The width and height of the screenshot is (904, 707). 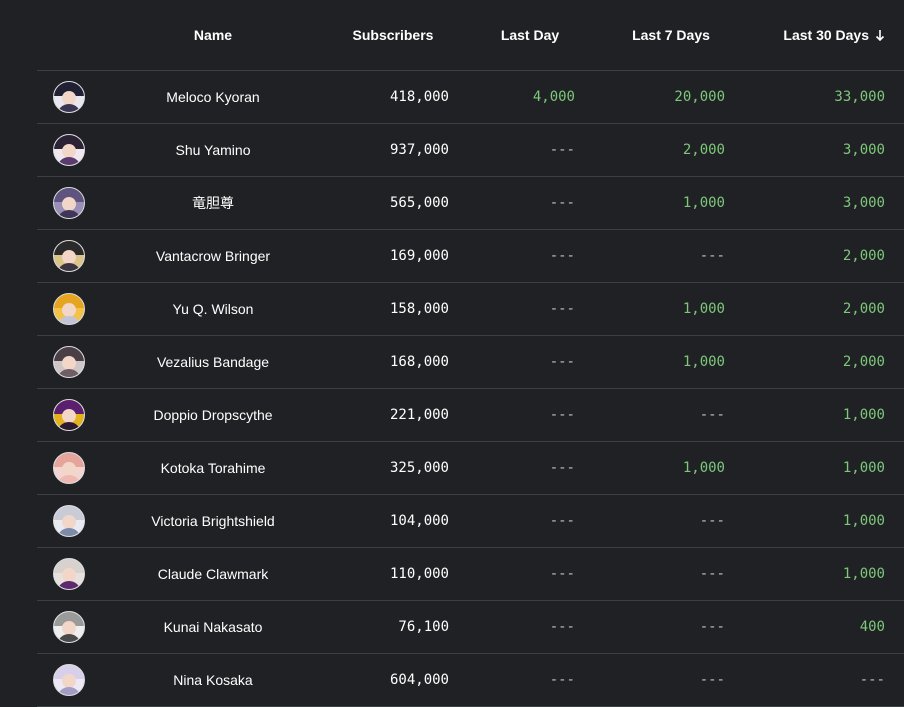 I want to click on table-row: Meloco Kyoran 418,000 4,000 20,000 33,000, so click(x=470, y=97).